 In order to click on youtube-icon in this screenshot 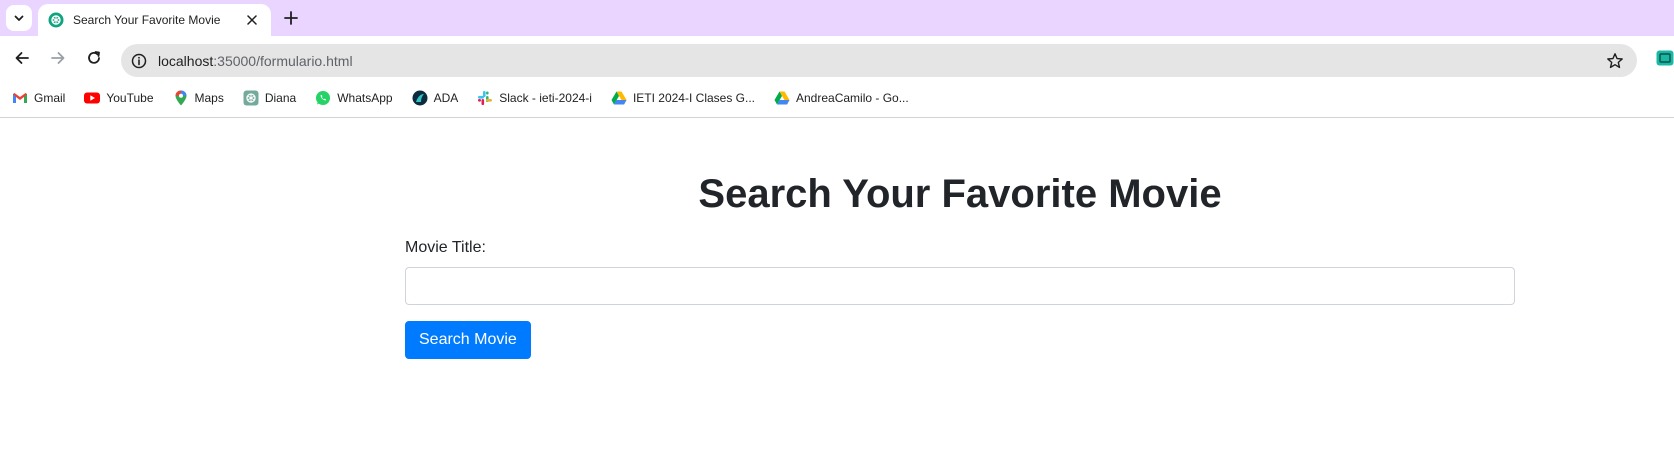, I will do `click(92, 98)`.